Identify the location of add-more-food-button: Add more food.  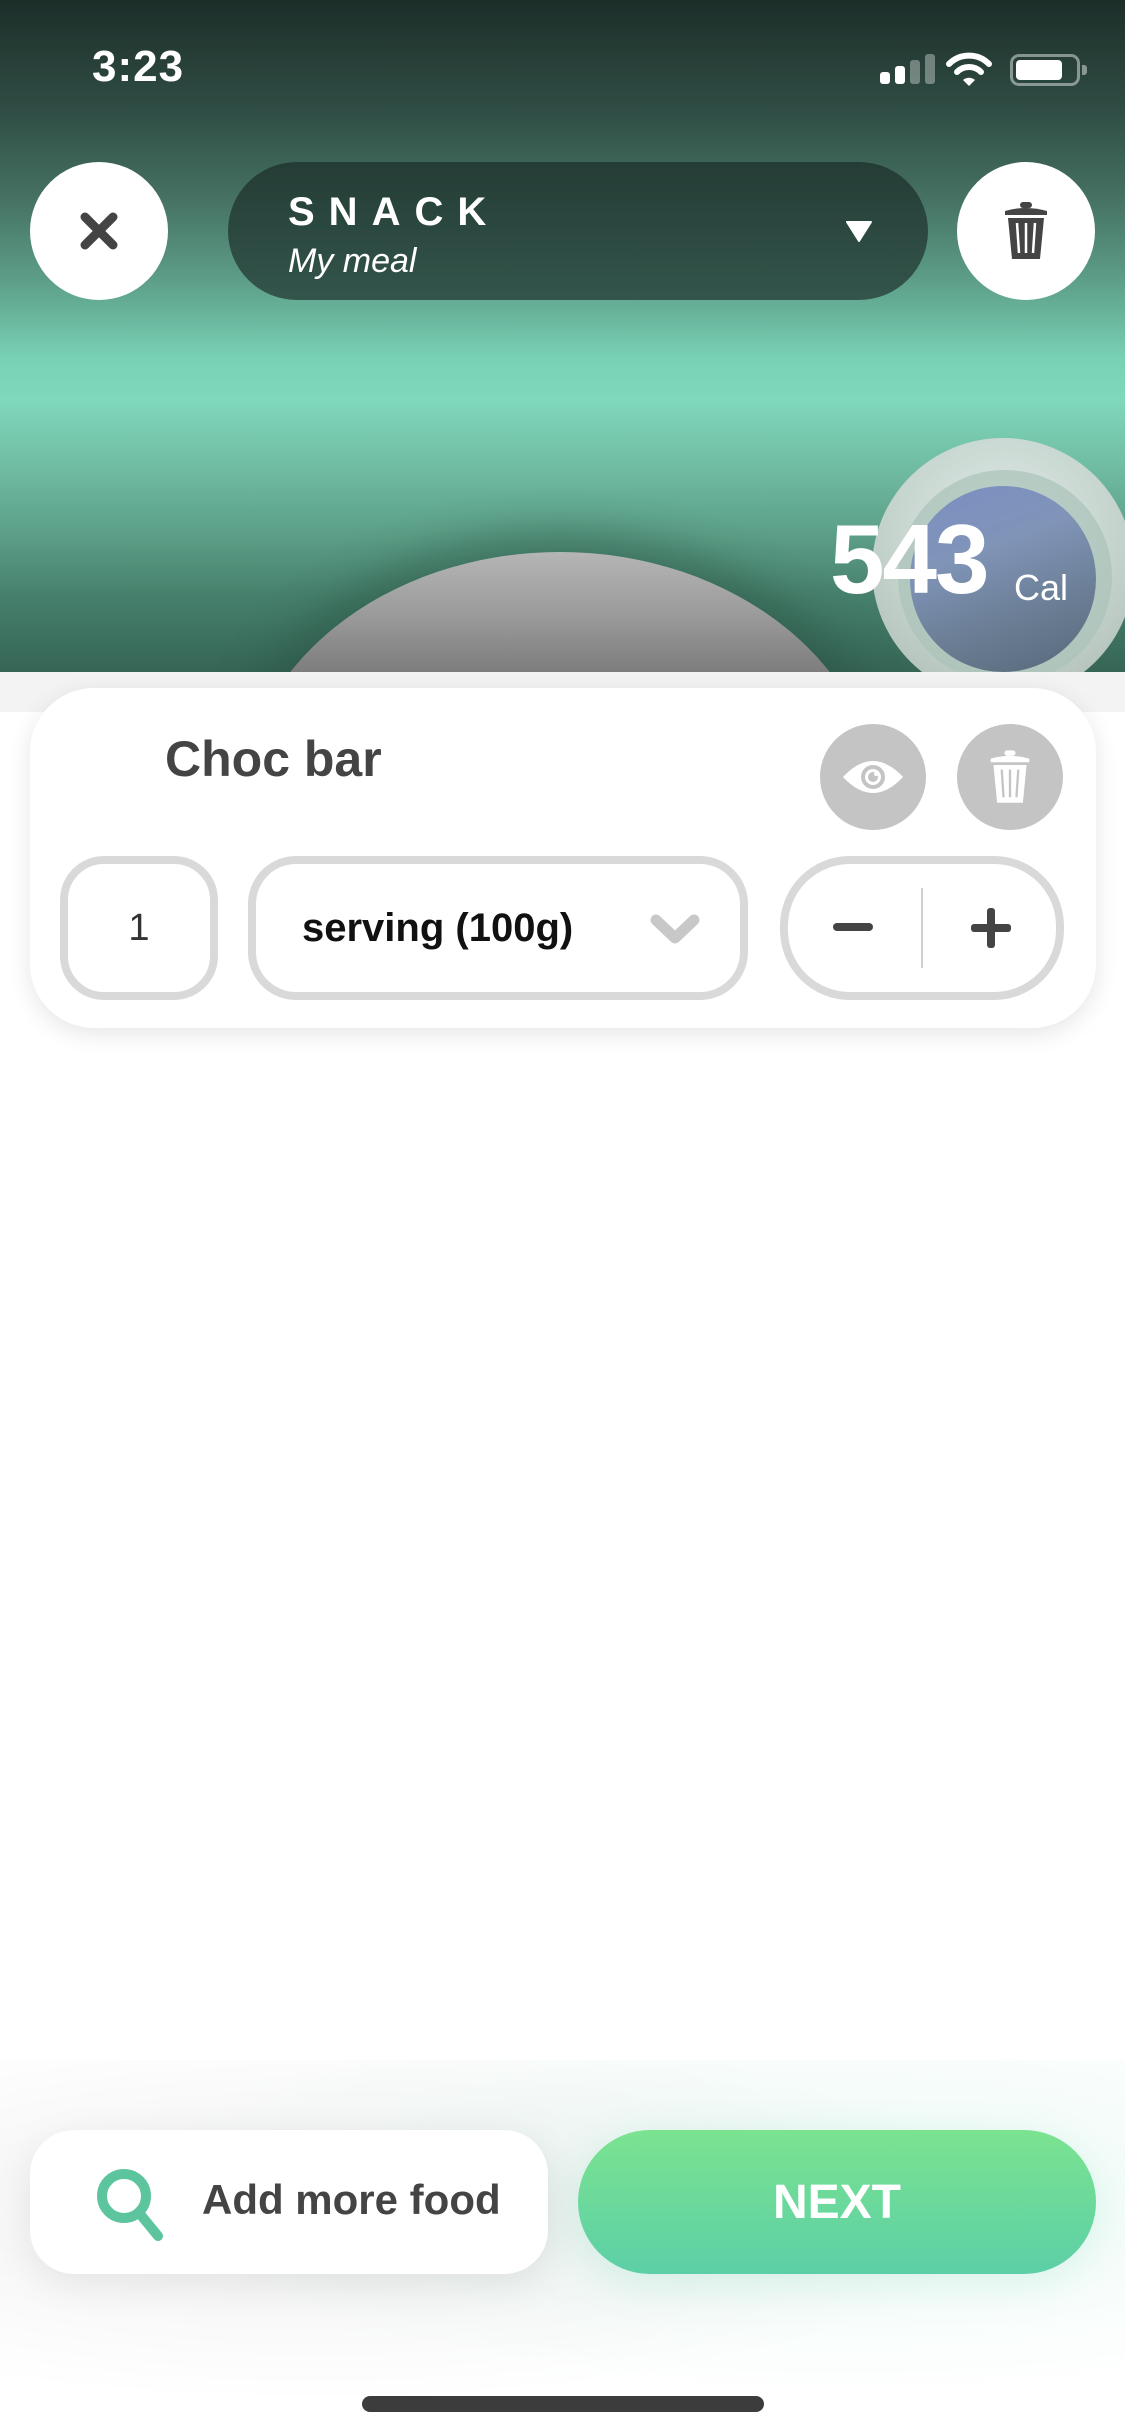
(289, 2202).